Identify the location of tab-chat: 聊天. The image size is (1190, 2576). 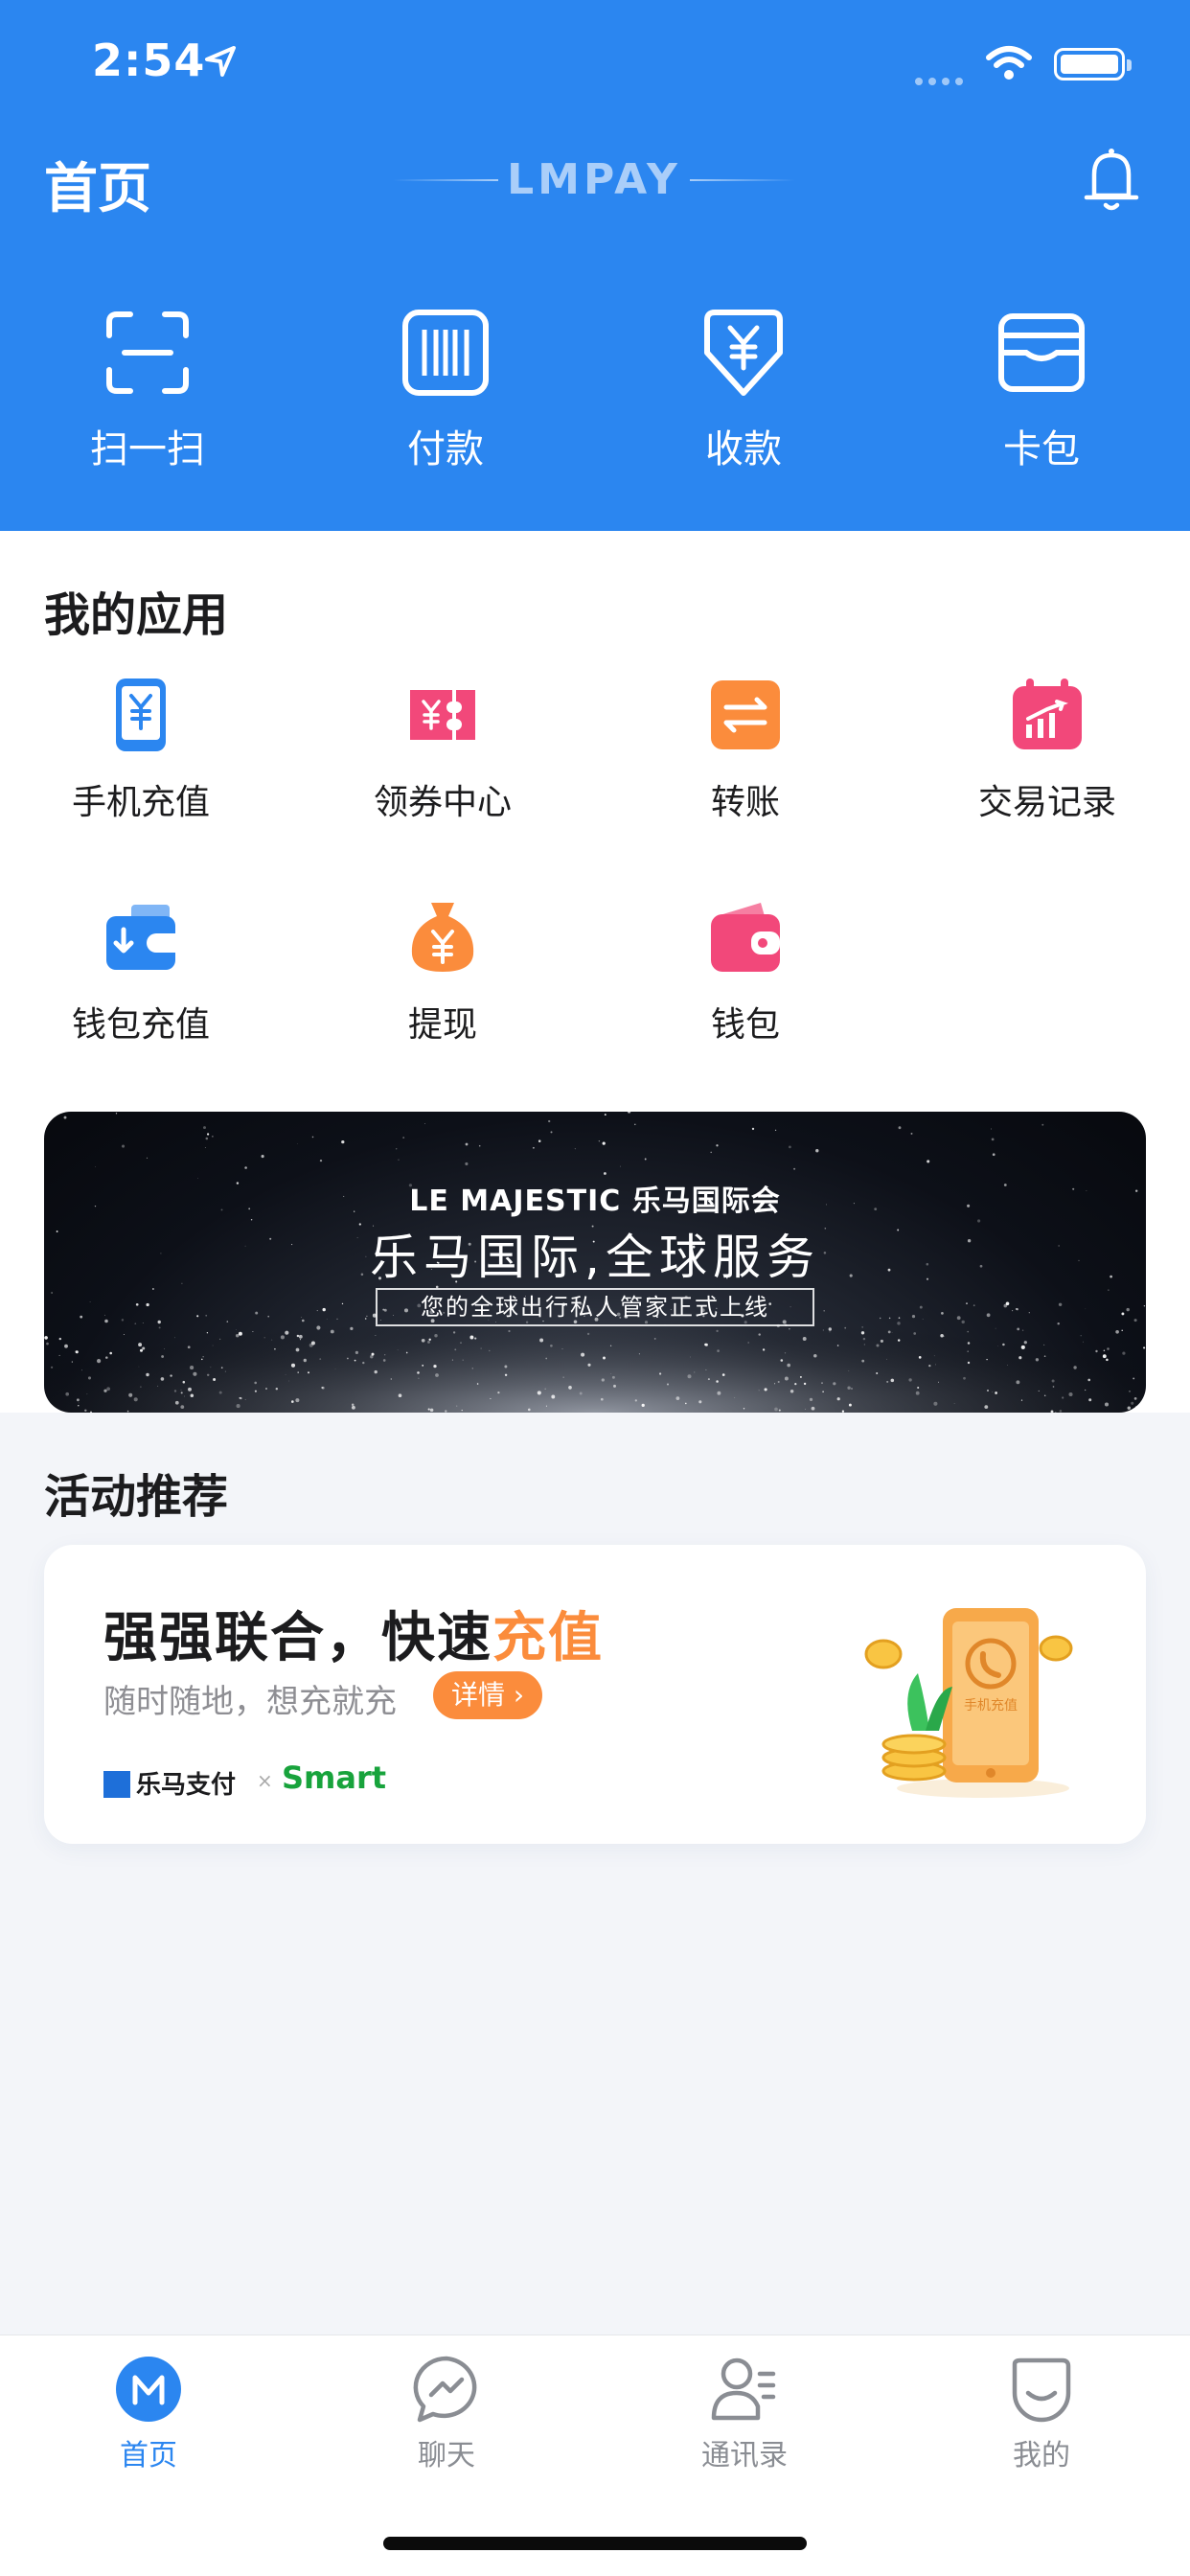
(447, 2414).